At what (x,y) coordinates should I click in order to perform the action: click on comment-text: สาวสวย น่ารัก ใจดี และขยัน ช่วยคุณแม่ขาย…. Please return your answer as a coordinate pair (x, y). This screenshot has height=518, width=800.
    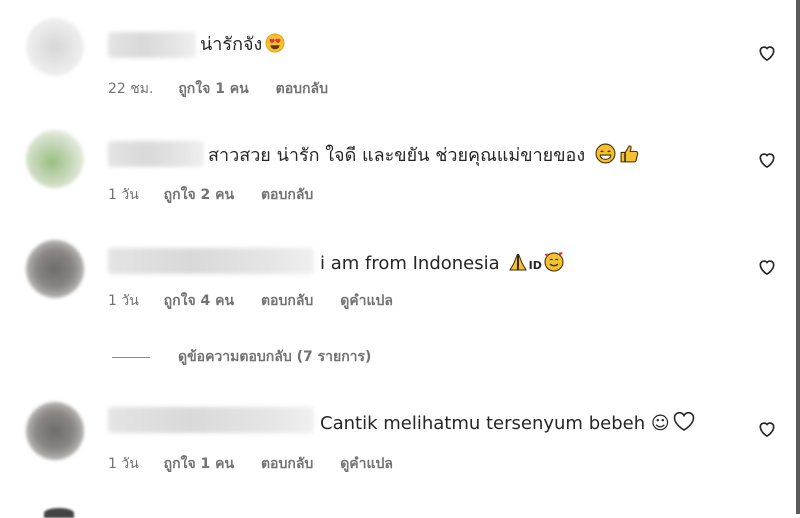
    Looking at the image, I should click on (424, 157).